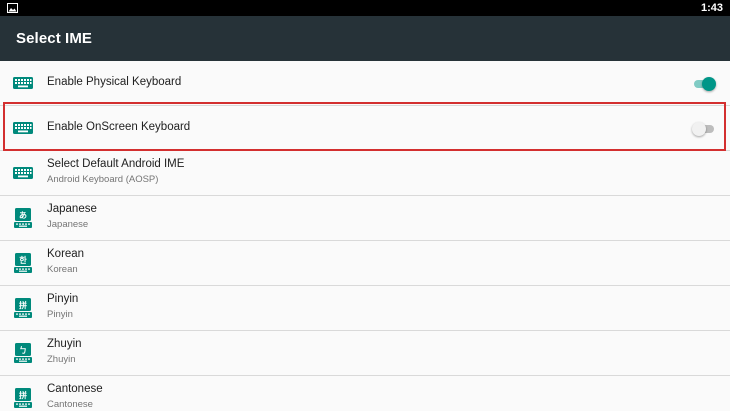  Describe the element at coordinates (66, 254) in the screenshot. I see `item-label: Korean` at that location.